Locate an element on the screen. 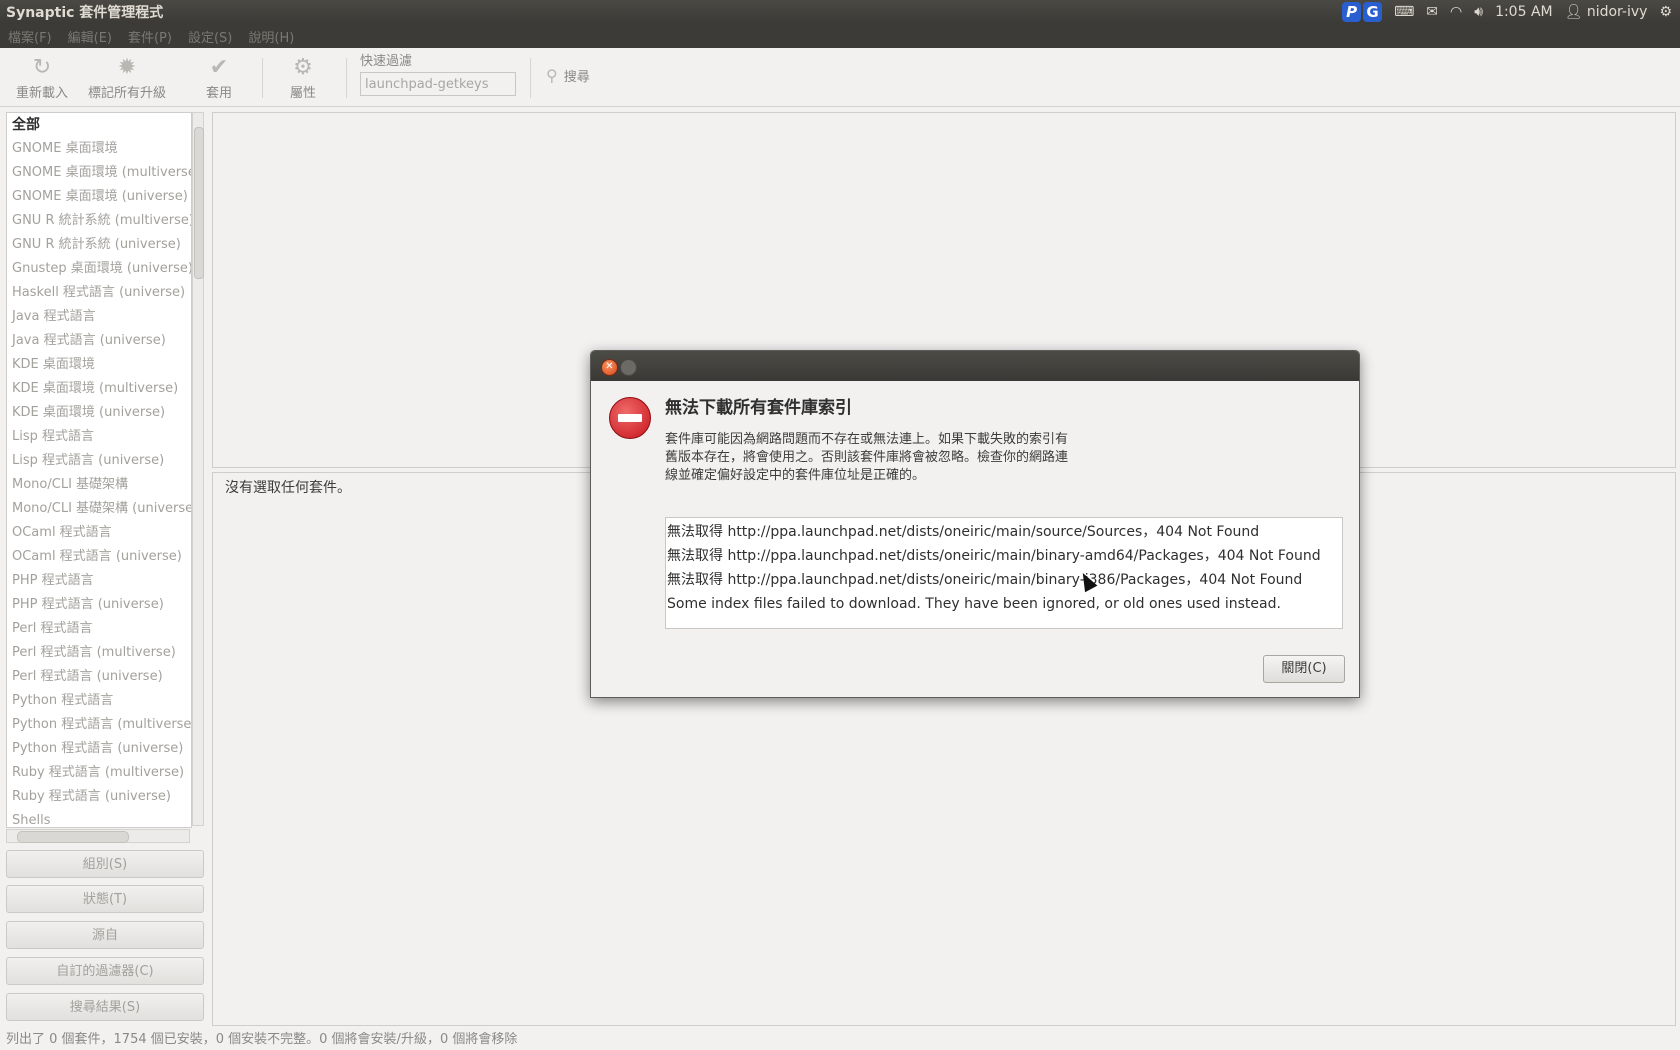 This screenshot has width=1680, height=1050. category-item: Shells is located at coordinates (99, 818).